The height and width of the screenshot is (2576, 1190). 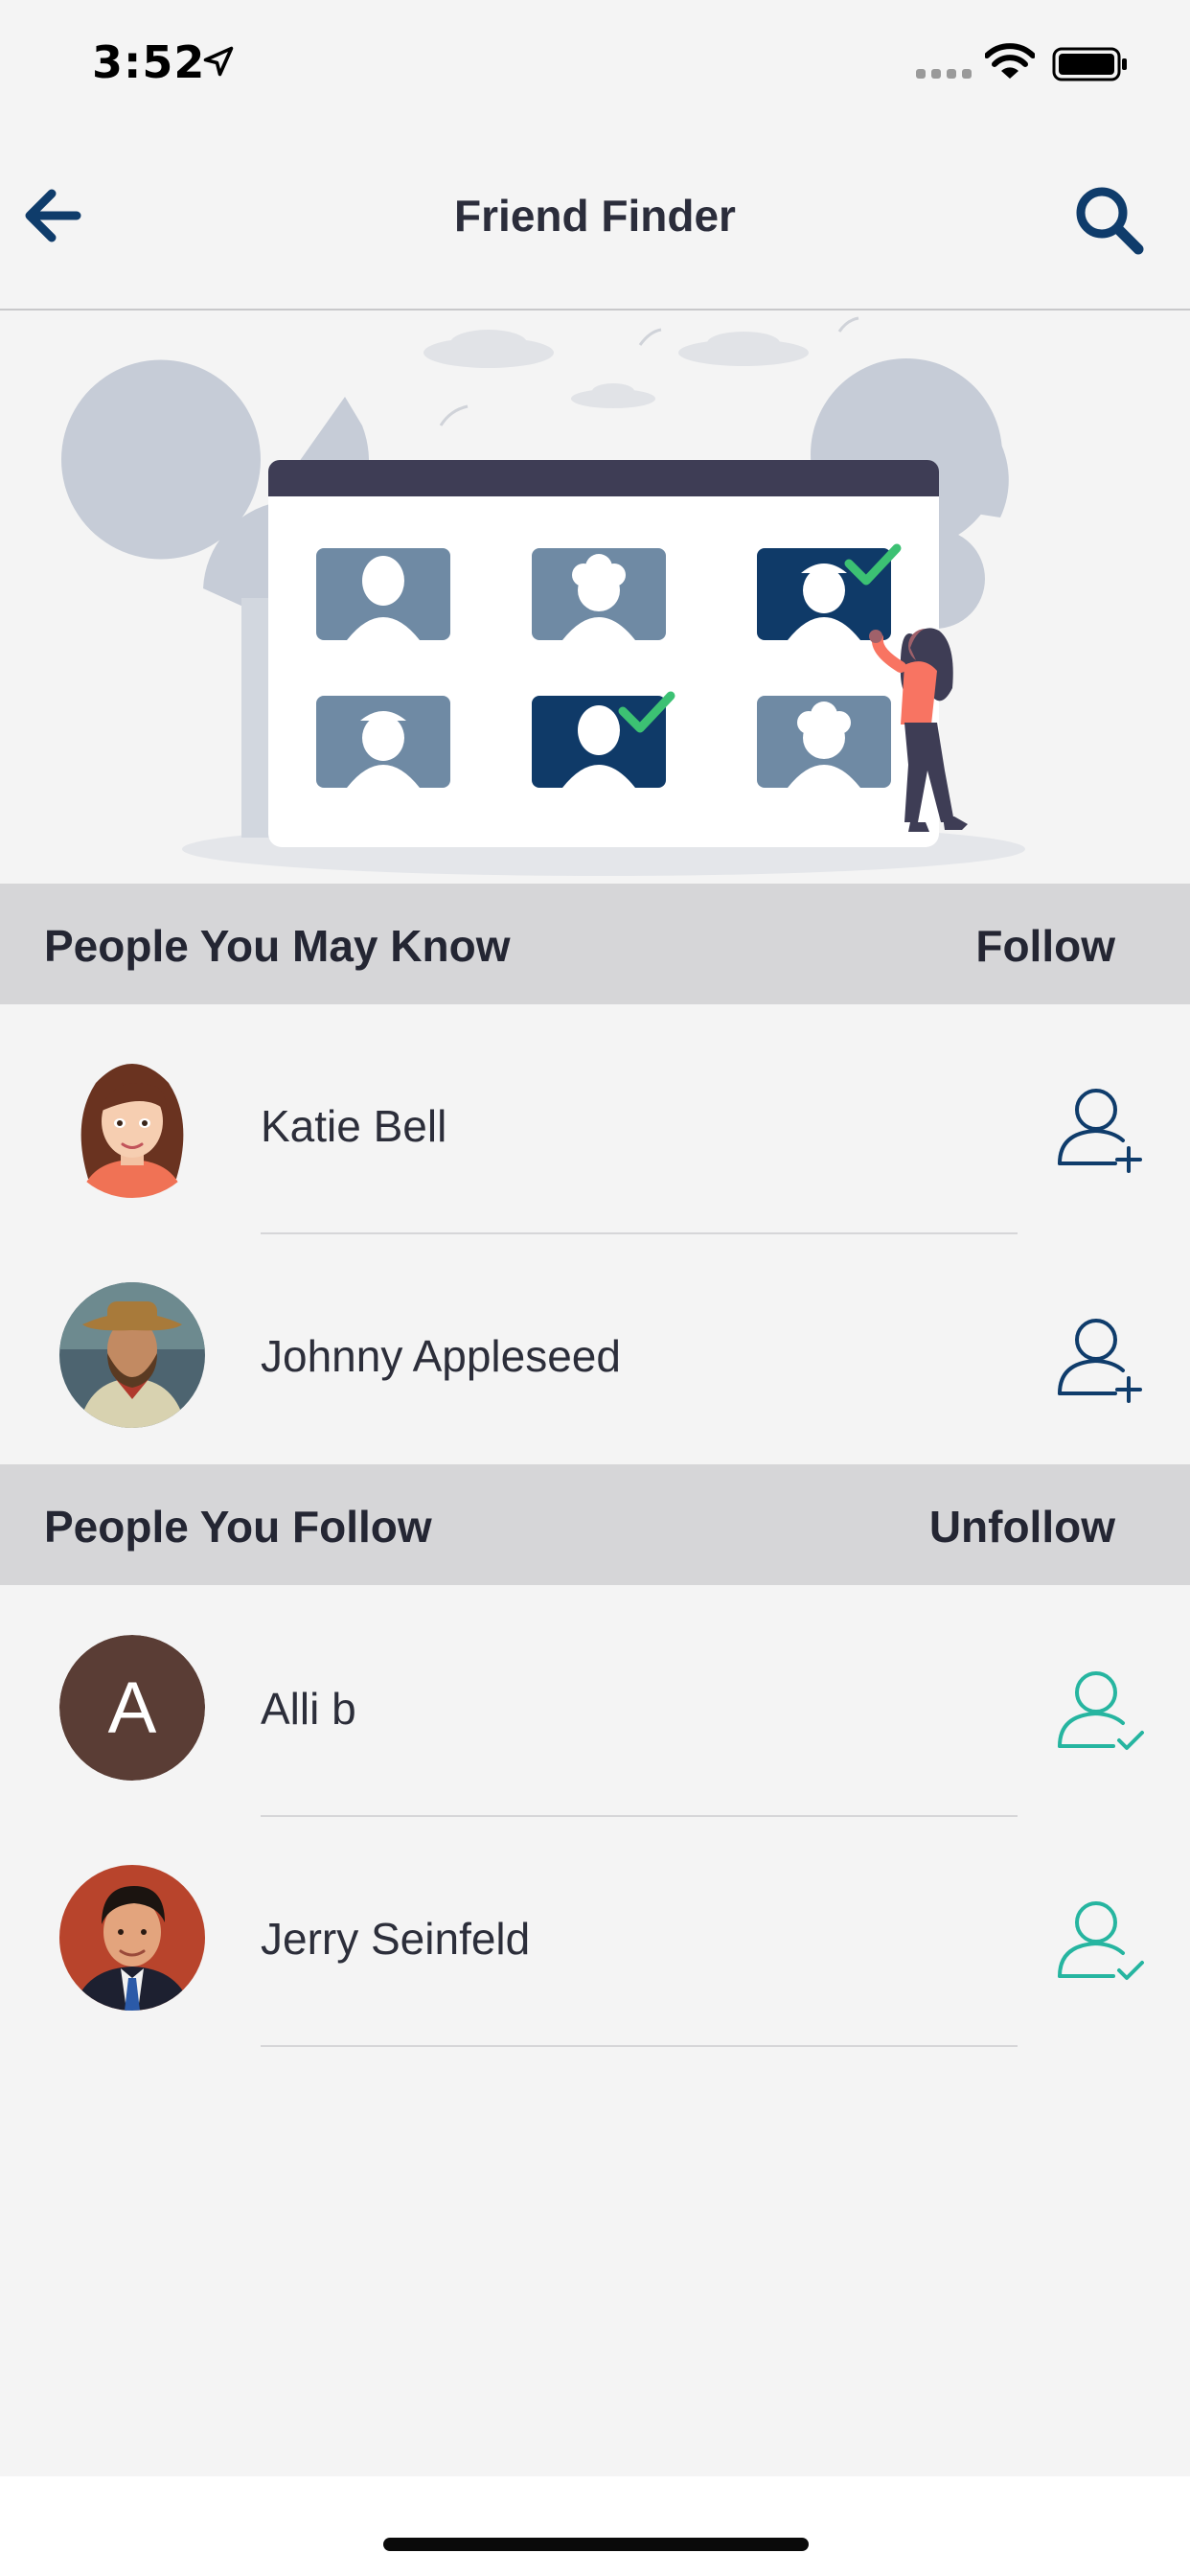 What do you see at coordinates (595, 1702) in the screenshot?
I see `person-row: A Alli b` at bounding box center [595, 1702].